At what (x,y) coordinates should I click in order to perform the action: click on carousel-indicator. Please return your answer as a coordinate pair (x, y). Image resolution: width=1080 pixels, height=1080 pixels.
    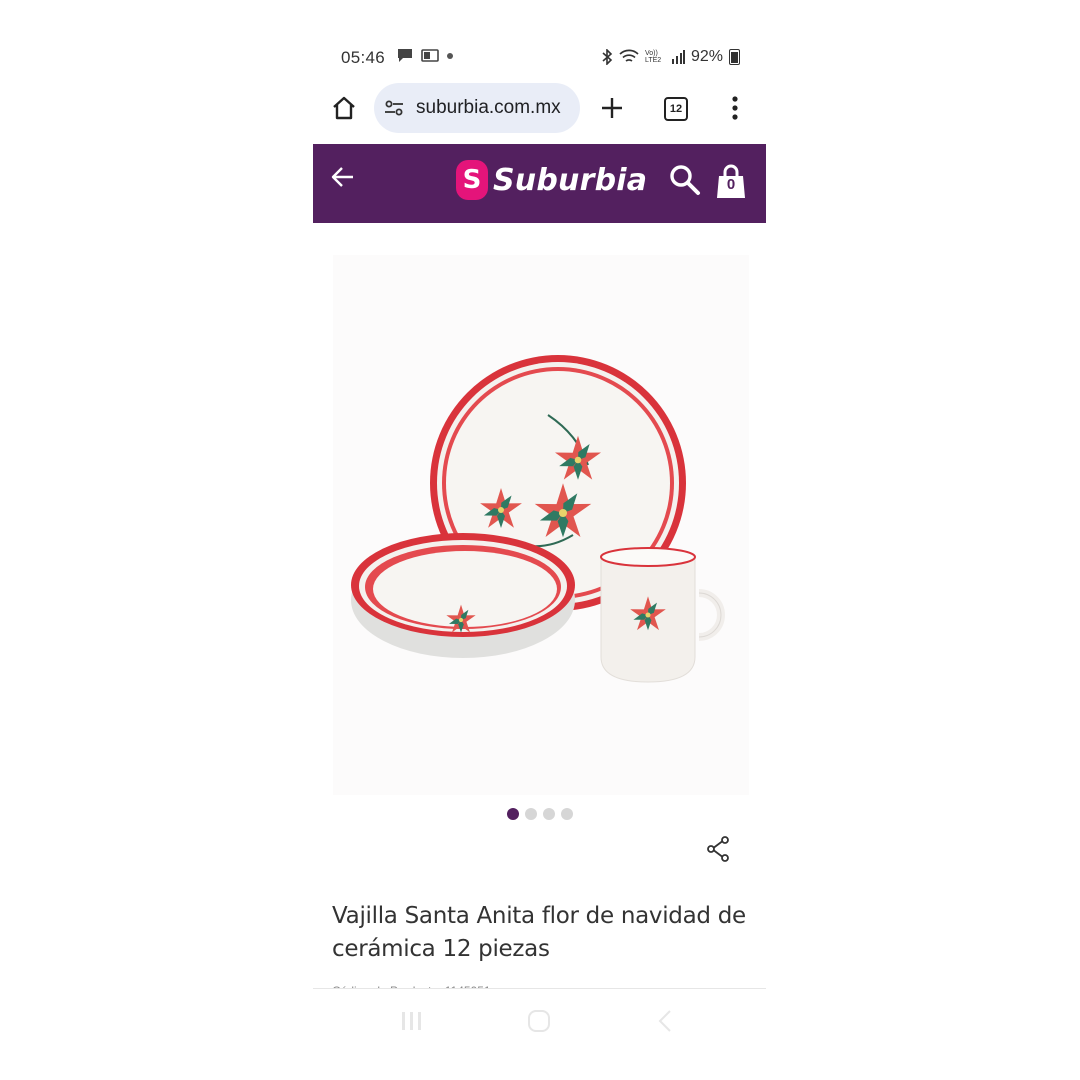
    Looking at the image, I should click on (540, 814).